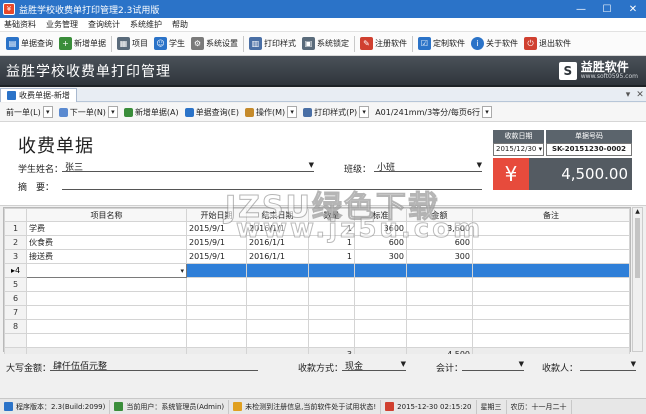 The height and width of the screenshot is (414, 646). Describe the element at coordinates (106, 270) in the screenshot. I see `cell-item-editor: ▾` at that location.